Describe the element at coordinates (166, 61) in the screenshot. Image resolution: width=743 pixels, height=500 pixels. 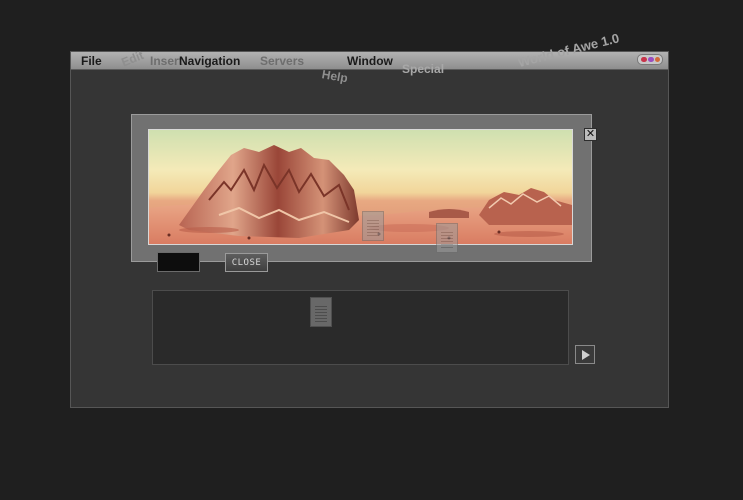
I see `menu-insert: Insert` at that location.